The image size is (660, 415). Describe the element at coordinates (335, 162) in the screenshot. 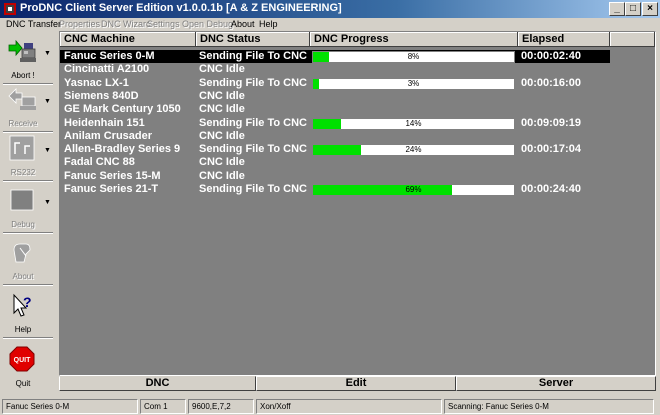

I see `grid-row: Fadal CNC 88 CNC Idle` at that location.